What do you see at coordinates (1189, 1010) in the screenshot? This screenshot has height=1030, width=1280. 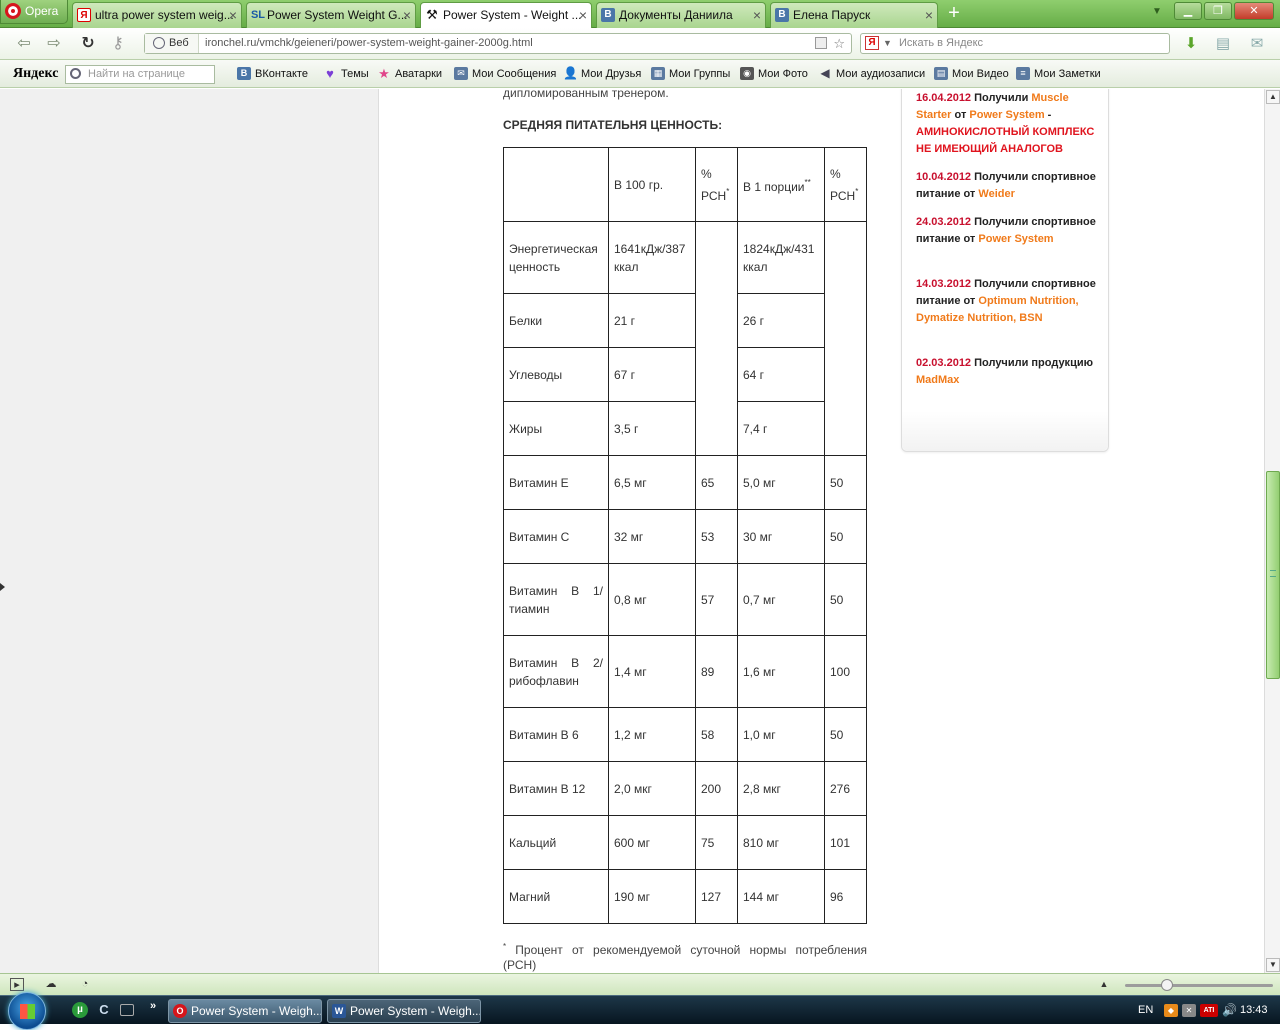 I see `network-icon: ✕` at bounding box center [1189, 1010].